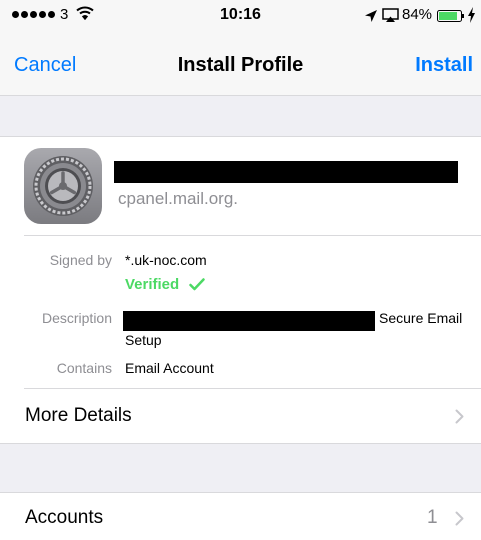 The width and height of the screenshot is (481, 540). What do you see at coordinates (76, 318) in the screenshot?
I see `description-label: Description` at bounding box center [76, 318].